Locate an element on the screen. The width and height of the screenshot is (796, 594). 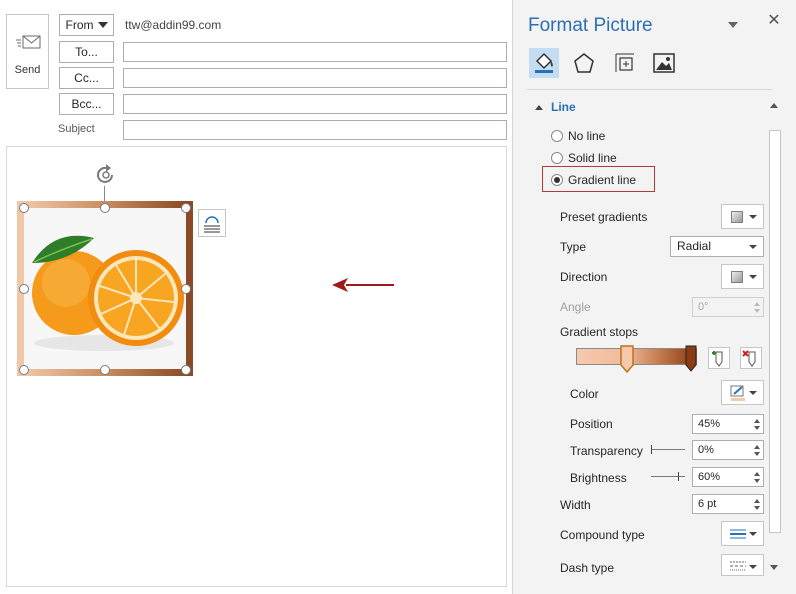
rotate-connector is located at coordinates (104, 194).